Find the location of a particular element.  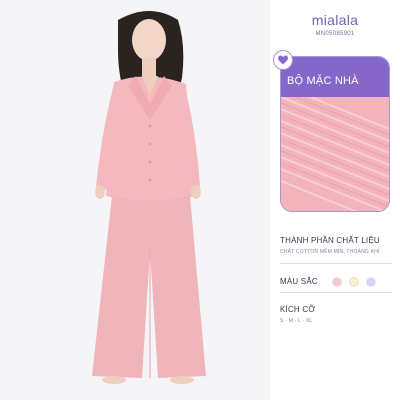

size-title: KÍCH CỠ is located at coordinates (298, 309).